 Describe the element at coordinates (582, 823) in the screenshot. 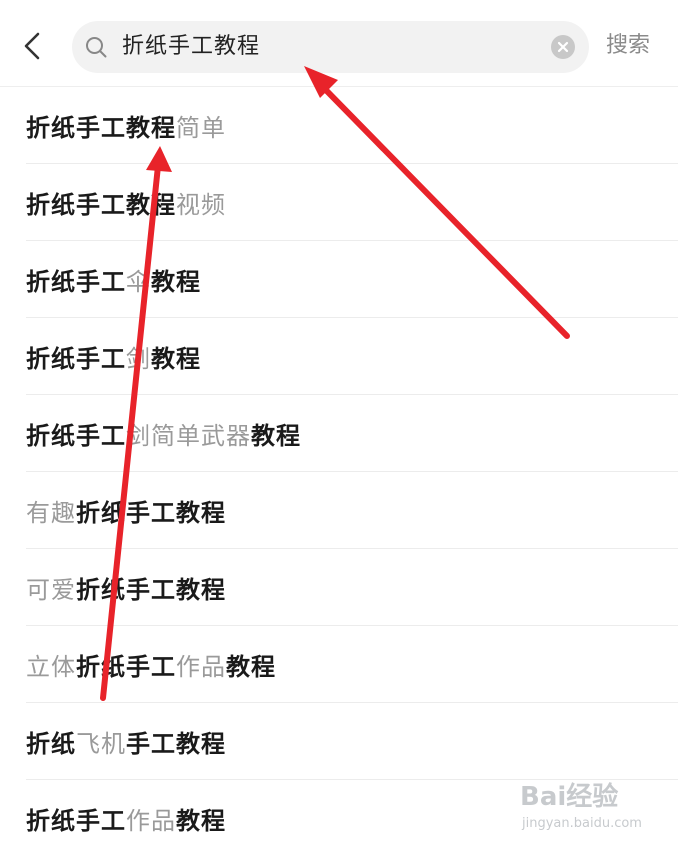

I see `watermark-url: jingyan.baidu.com` at that location.